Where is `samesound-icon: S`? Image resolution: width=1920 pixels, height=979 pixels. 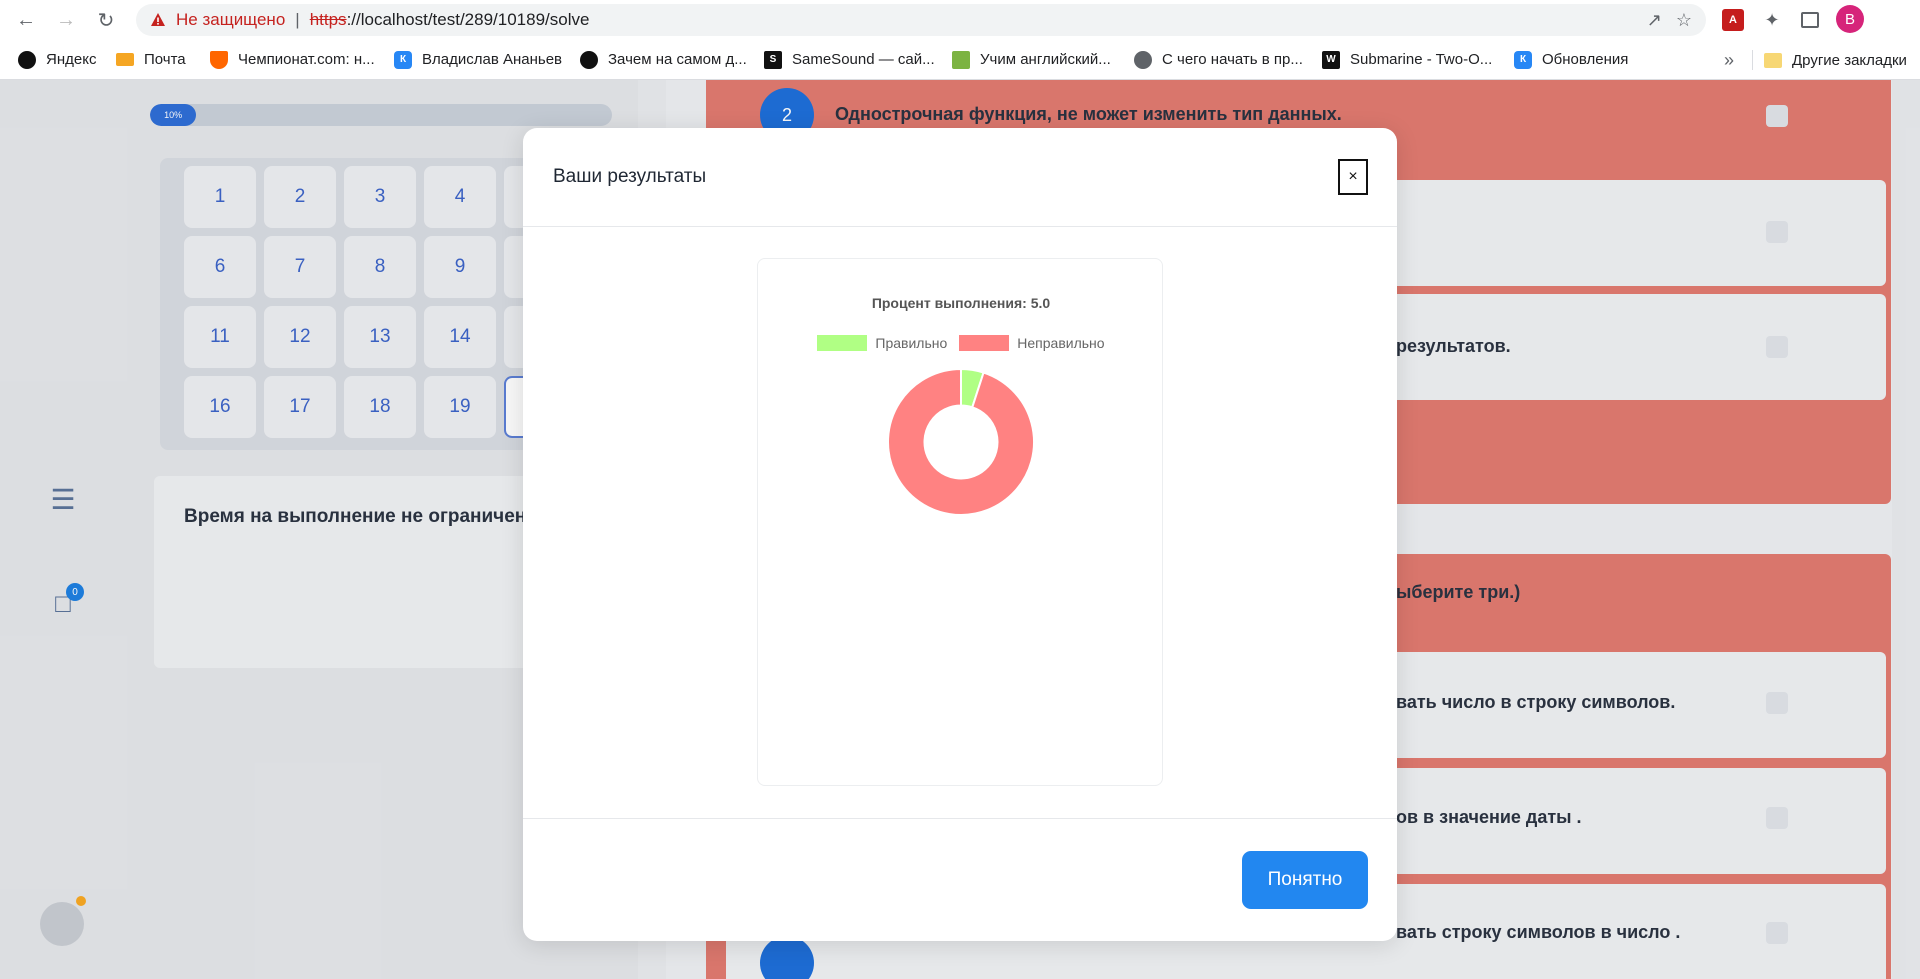 samesound-icon: S is located at coordinates (773, 59).